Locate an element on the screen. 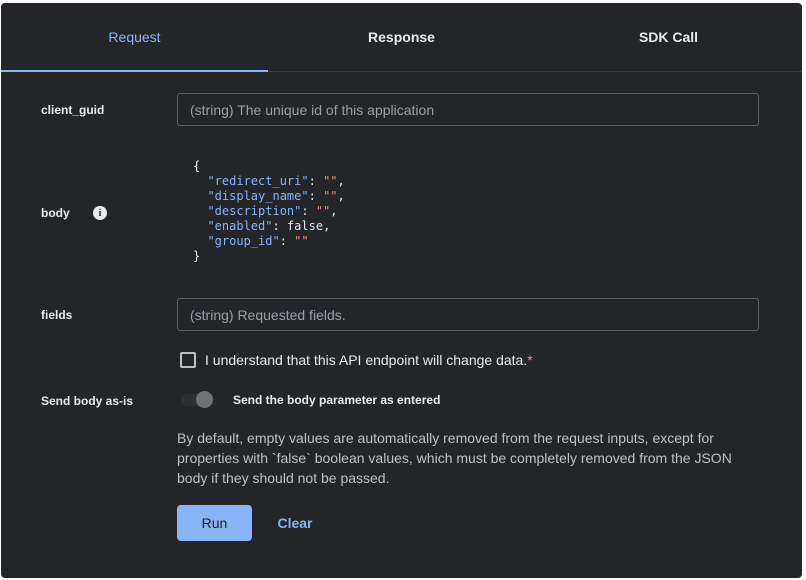  client-guid-input is located at coordinates (468, 109).